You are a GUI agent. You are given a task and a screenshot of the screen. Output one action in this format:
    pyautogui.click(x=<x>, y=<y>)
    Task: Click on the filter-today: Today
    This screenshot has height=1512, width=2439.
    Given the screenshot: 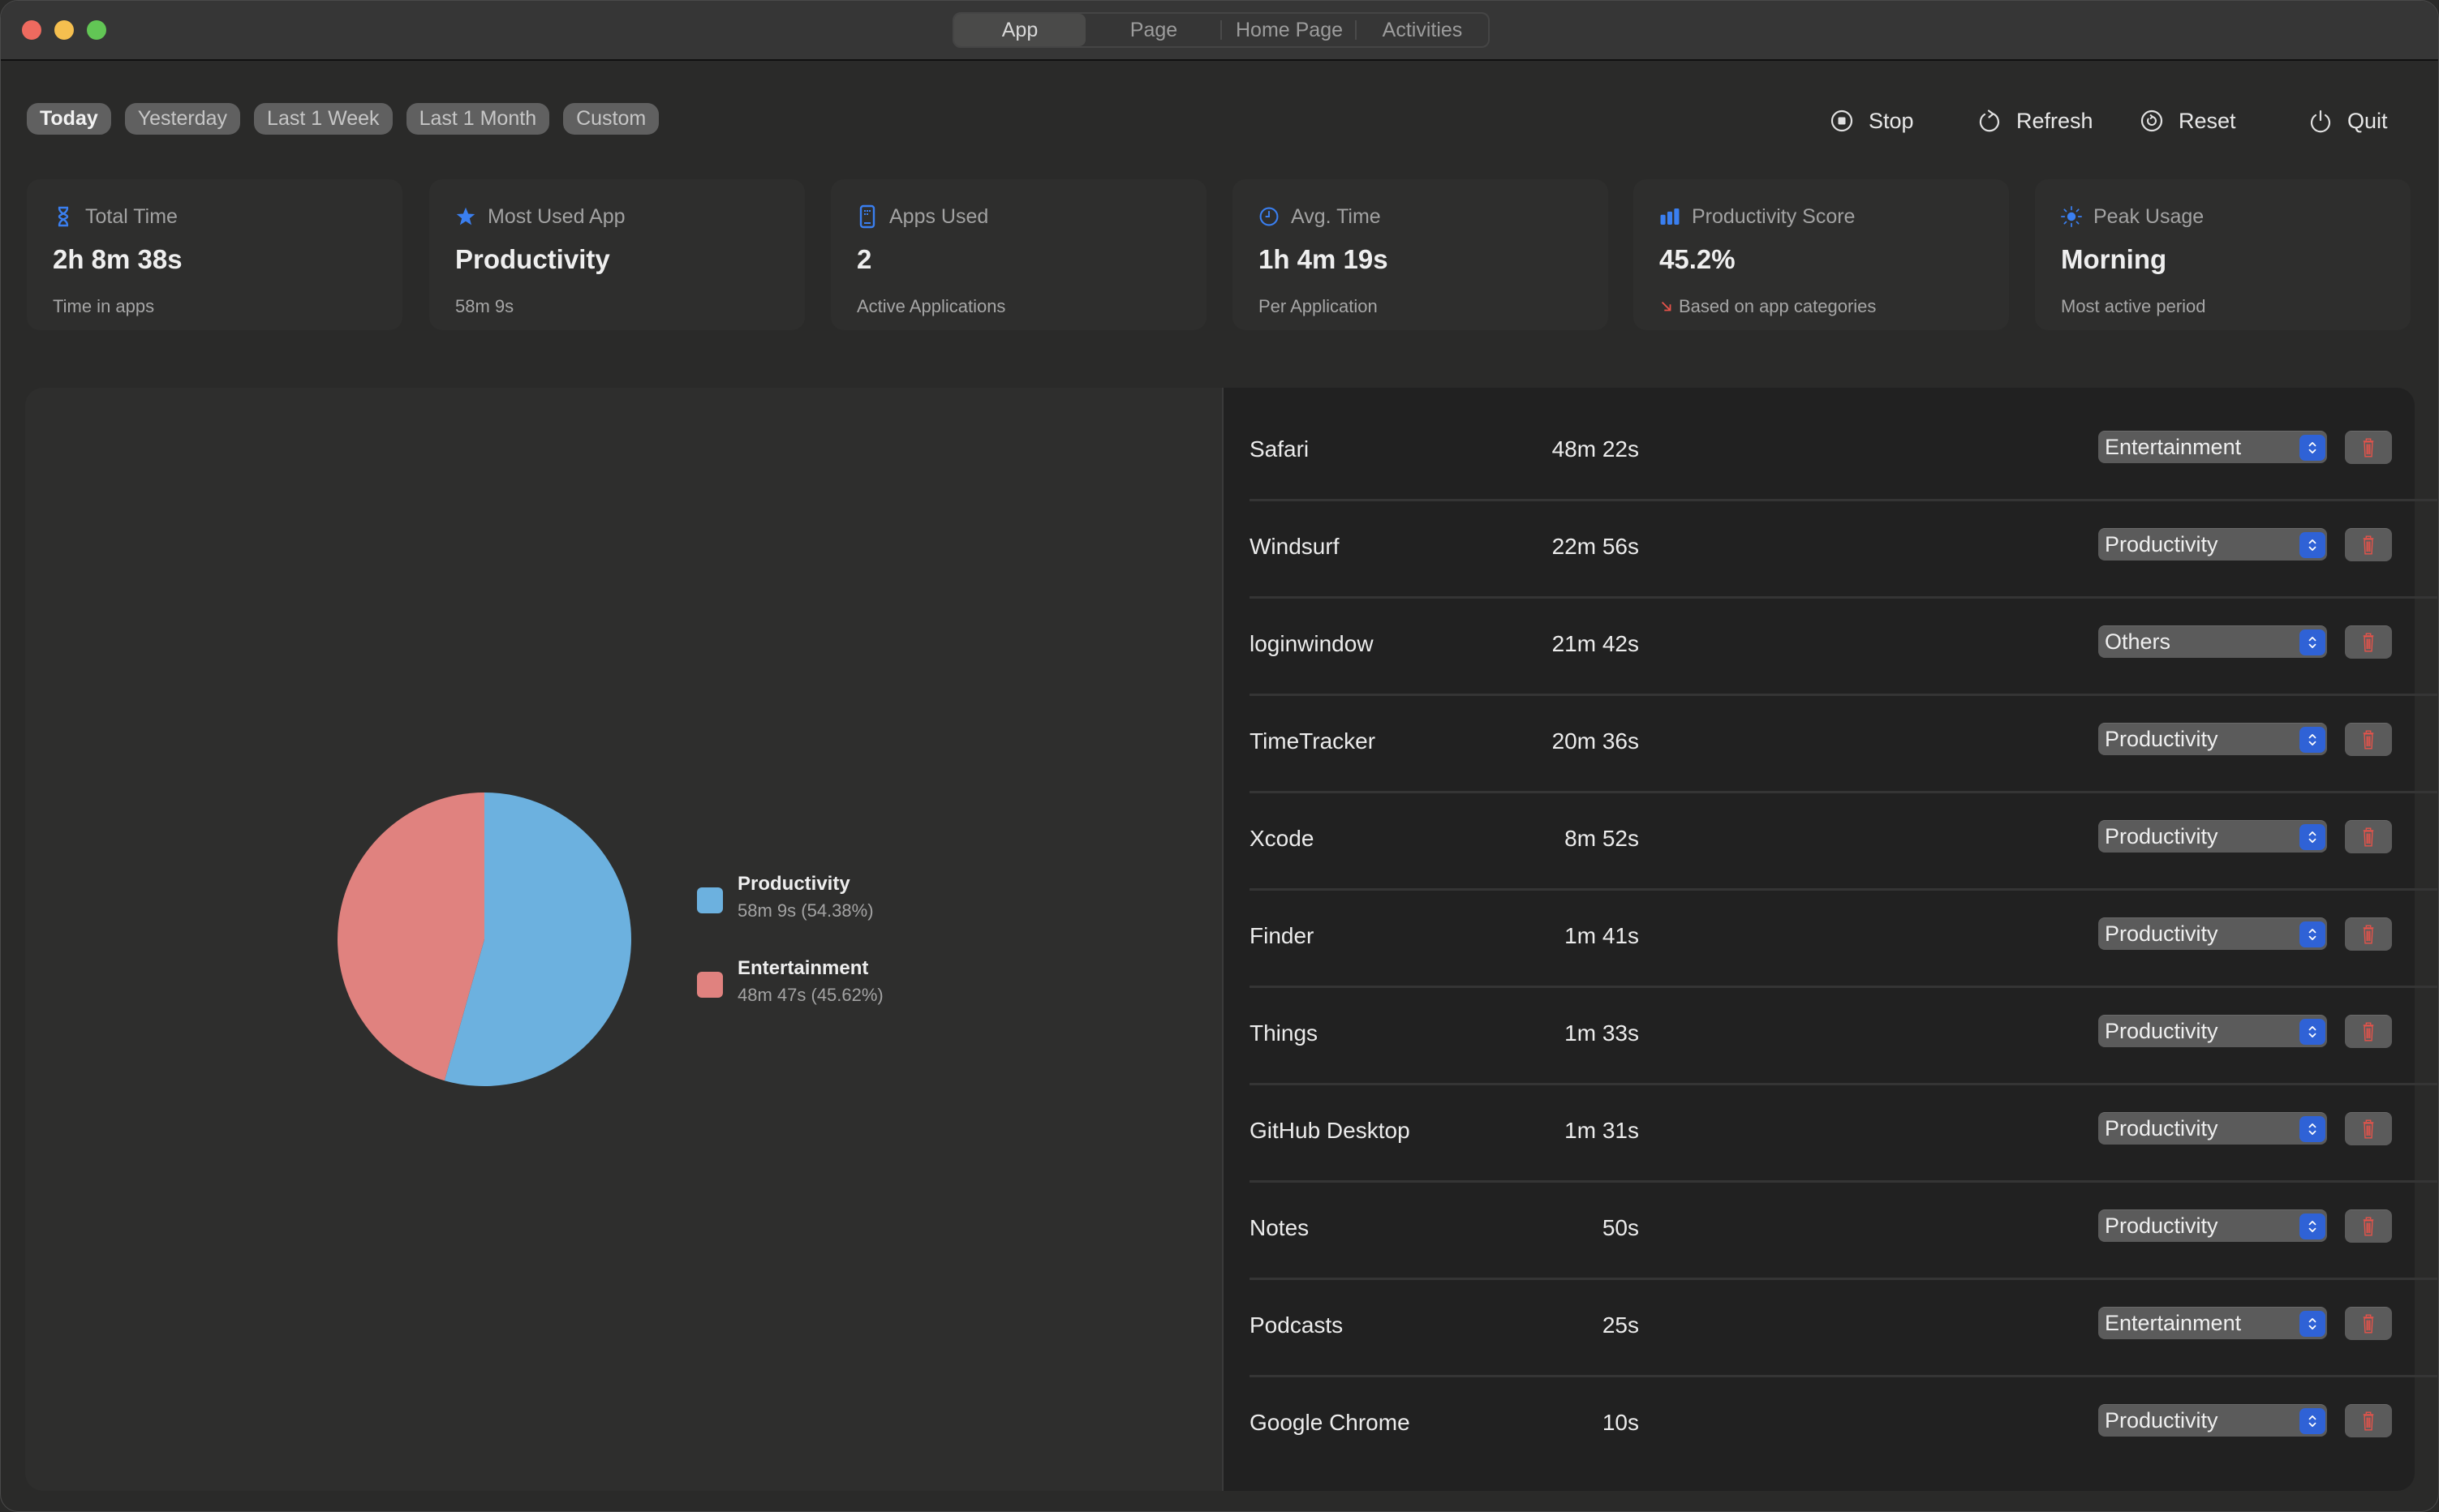 What is the action you would take?
    pyautogui.click(x=69, y=119)
    